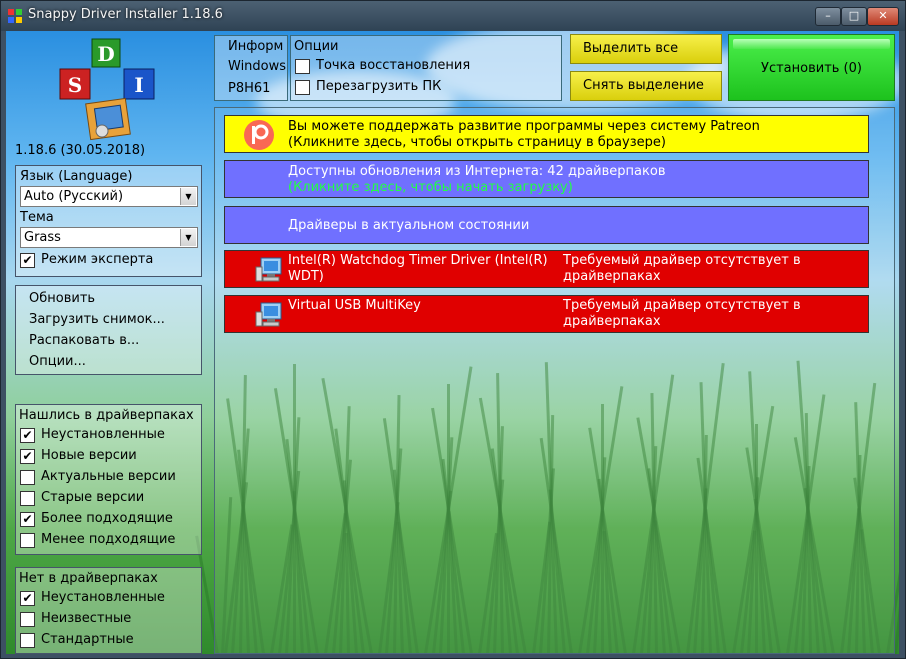  What do you see at coordinates (811, 44) in the screenshot?
I see `install-button-highlight` at bounding box center [811, 44].